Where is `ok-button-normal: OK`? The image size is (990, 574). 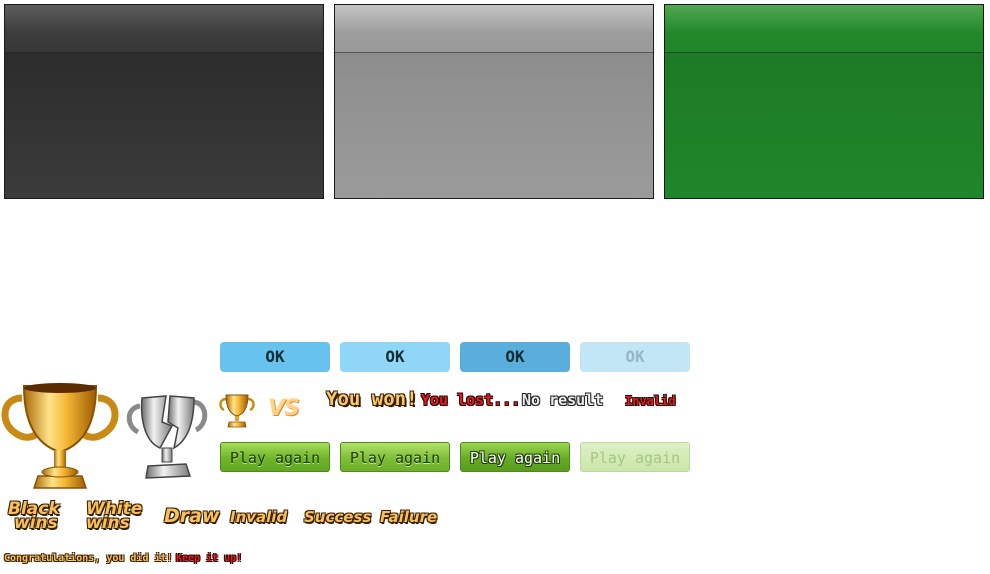 ok-button-normal: OK is located at coordinates (275, 357).